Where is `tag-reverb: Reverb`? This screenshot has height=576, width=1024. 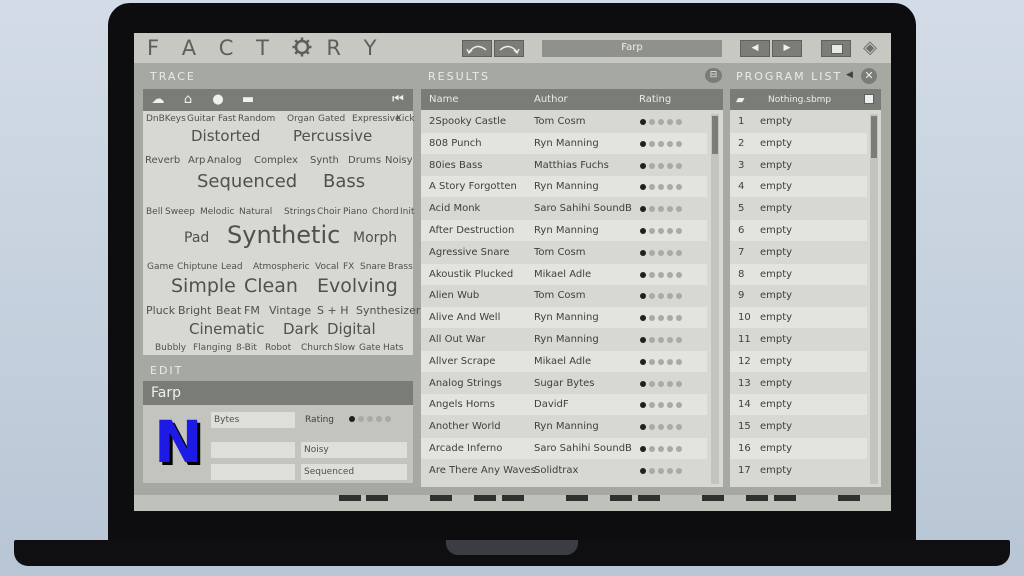 tag-reverb: Reverb is located at coordinates (162, 161).